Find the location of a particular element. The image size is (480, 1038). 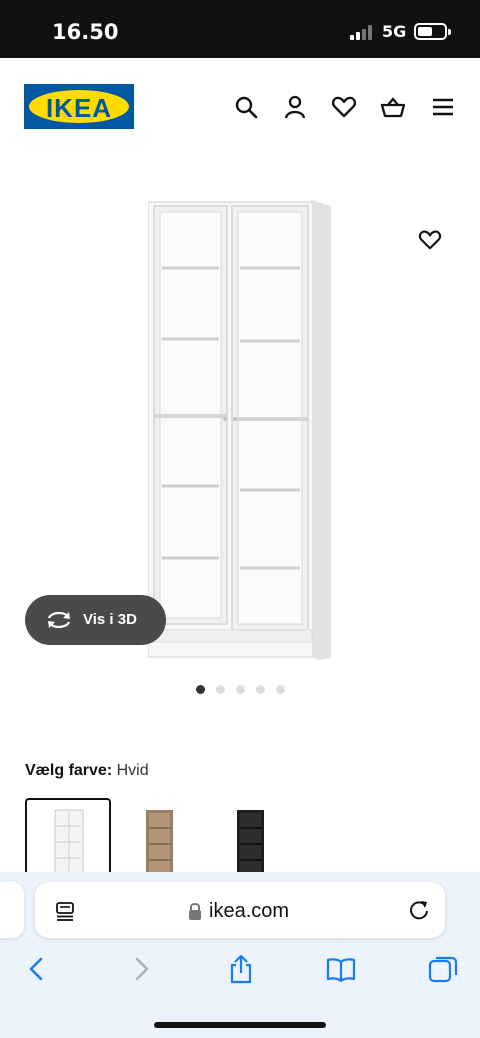

back-icon is located at coordinates (37, 969).